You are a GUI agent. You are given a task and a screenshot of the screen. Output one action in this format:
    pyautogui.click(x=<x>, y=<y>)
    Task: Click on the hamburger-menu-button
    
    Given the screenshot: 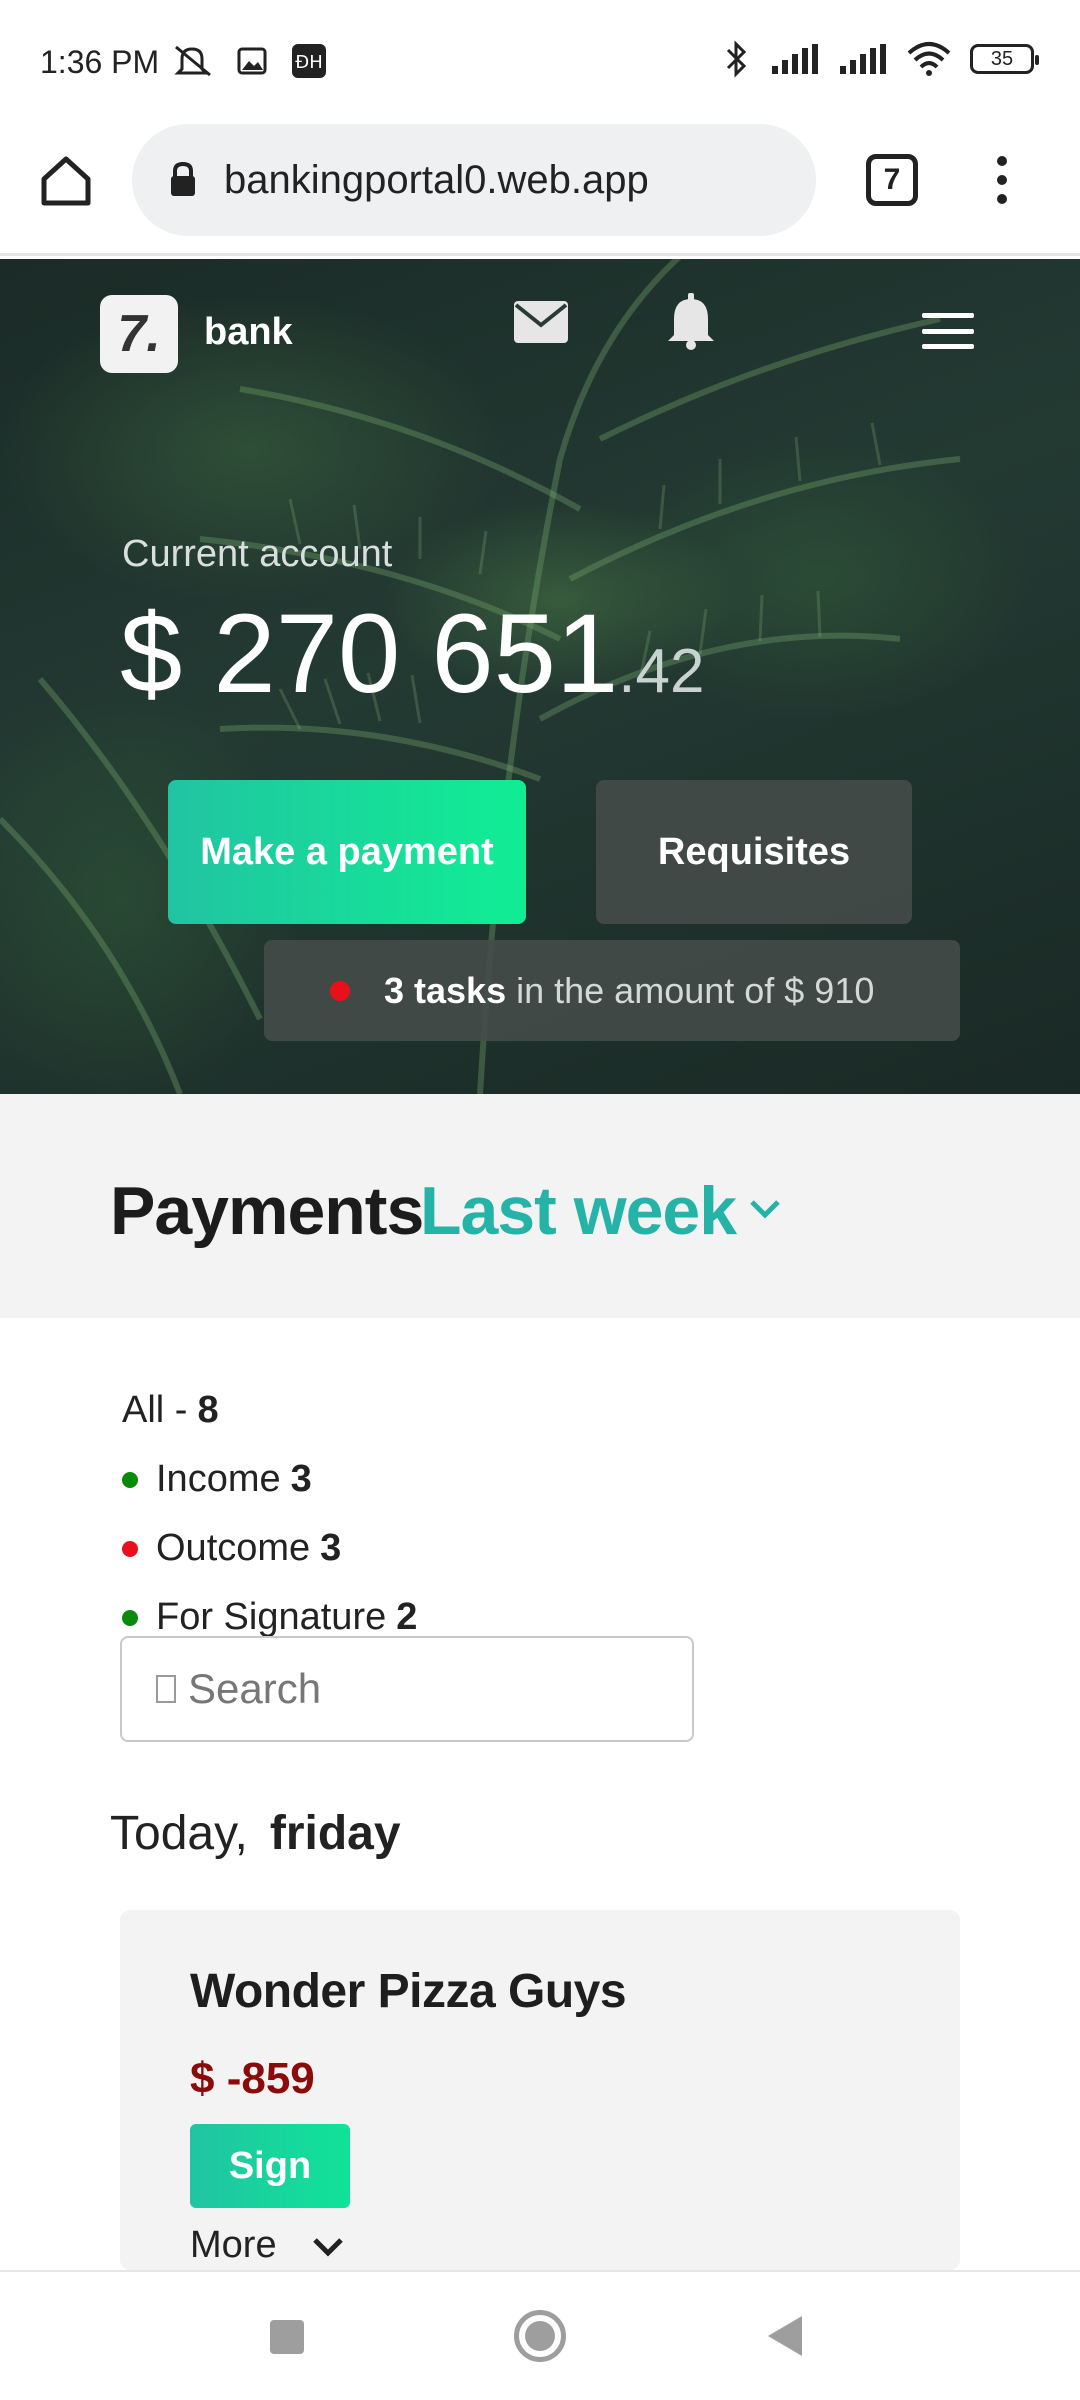 What is the action you would take?
    pyautogui.click(x=948, y=331)
    